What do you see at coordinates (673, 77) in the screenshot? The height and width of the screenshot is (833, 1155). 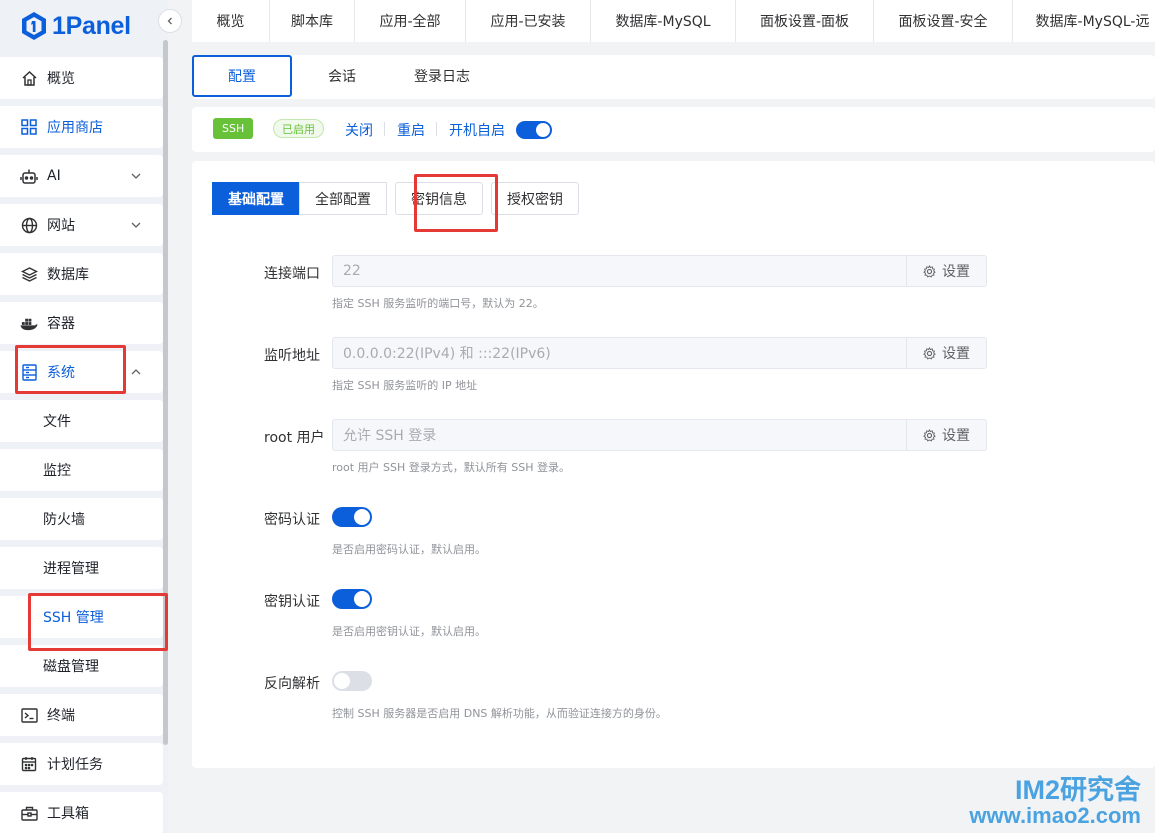 I see `ssh-sub-nav: 配置 会话 登录日志` at bounding box center [673, 77].